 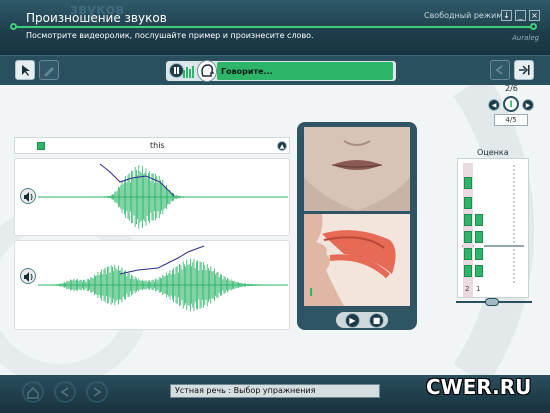 I want to click on stop-video-button: ■, so click(x=376, y=320).